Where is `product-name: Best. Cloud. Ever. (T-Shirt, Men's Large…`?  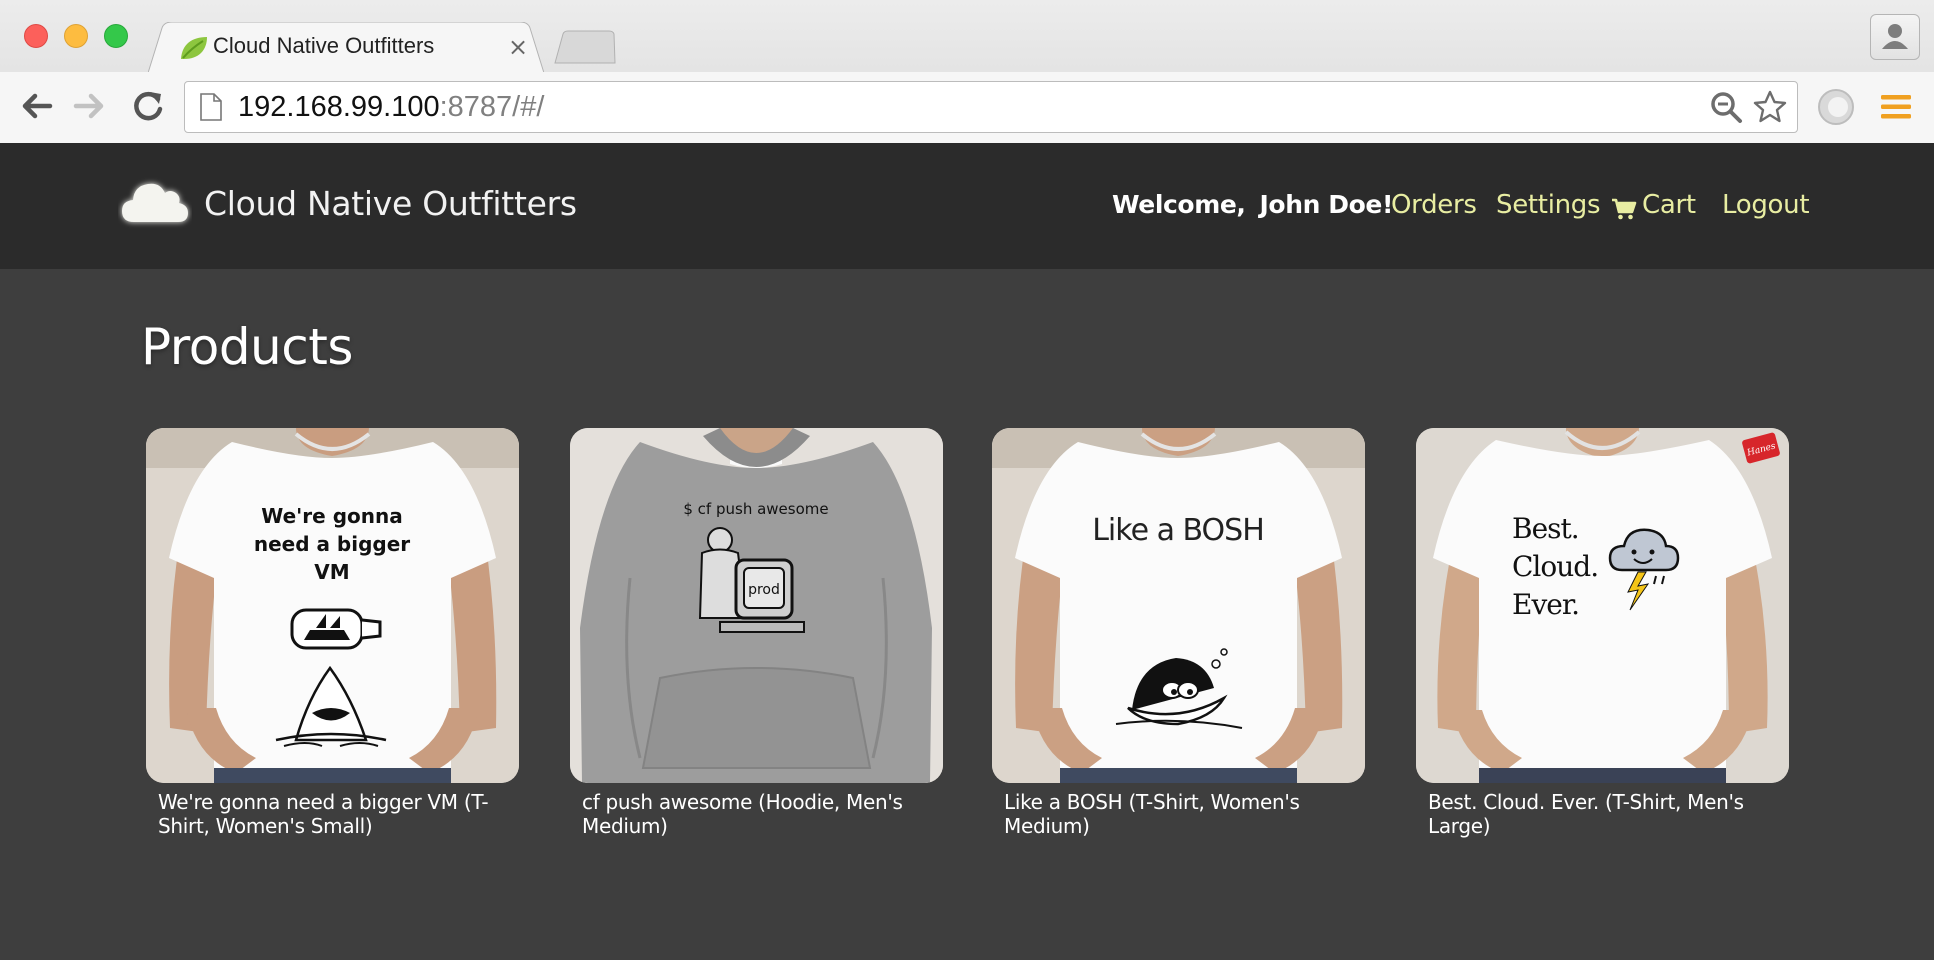
product-name: Best. Cloud. Ever. (T-Shirt, Men's Large… is located at coordinates (1598, 814).